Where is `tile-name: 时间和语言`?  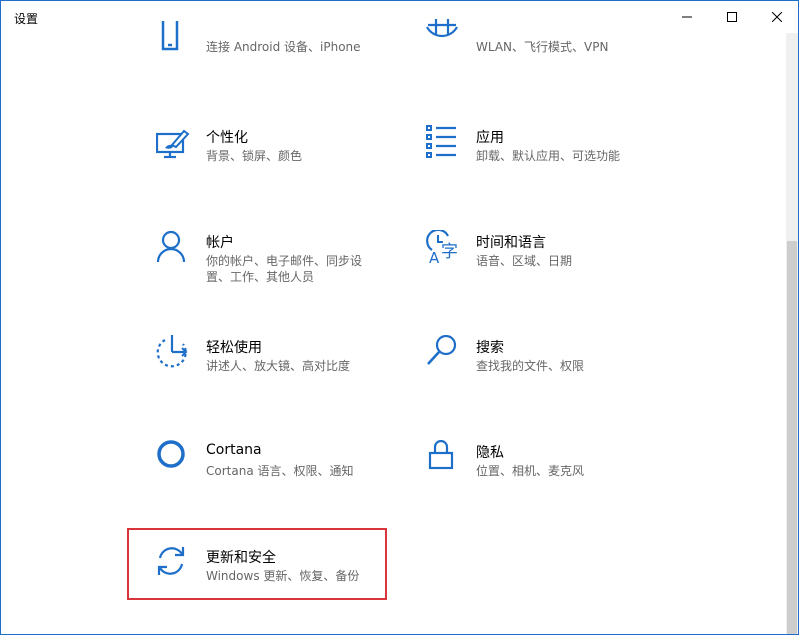
tile-name: 时间和语言 is located at coordinates (511, 243).